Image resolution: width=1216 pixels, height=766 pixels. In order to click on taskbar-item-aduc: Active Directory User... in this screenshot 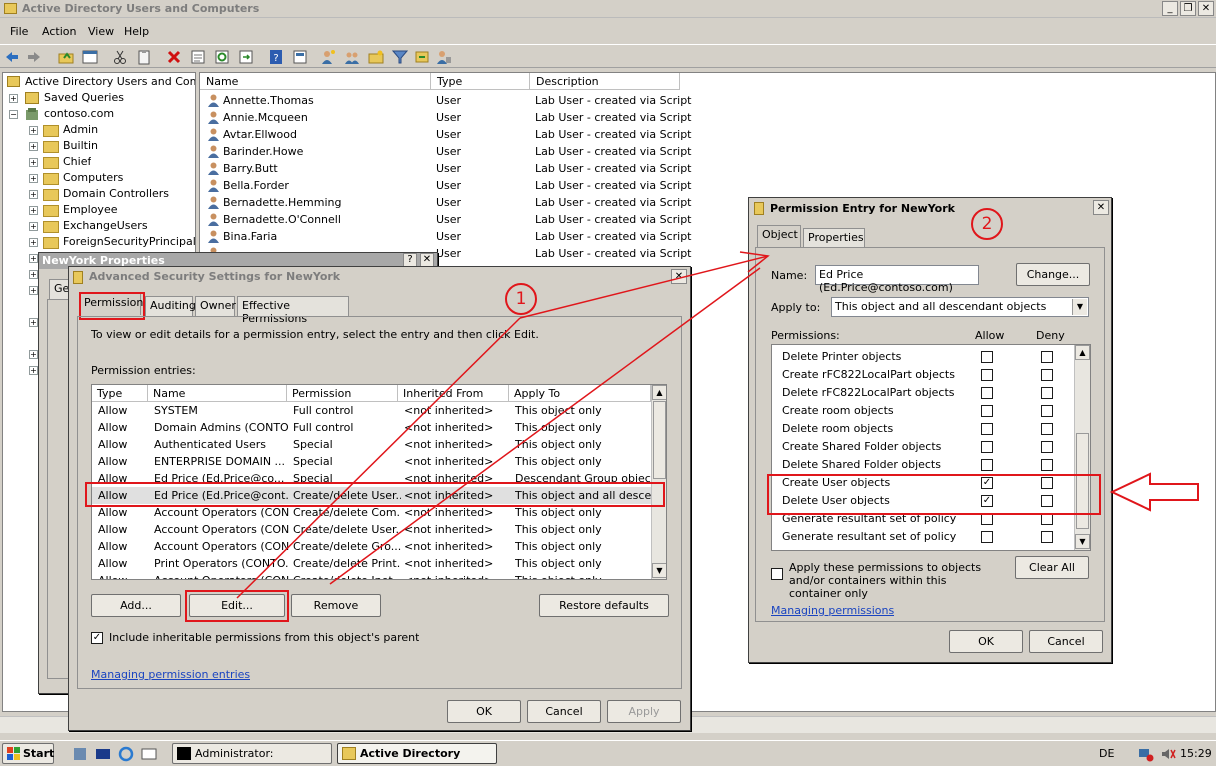, I will do `click(417, 753)`.